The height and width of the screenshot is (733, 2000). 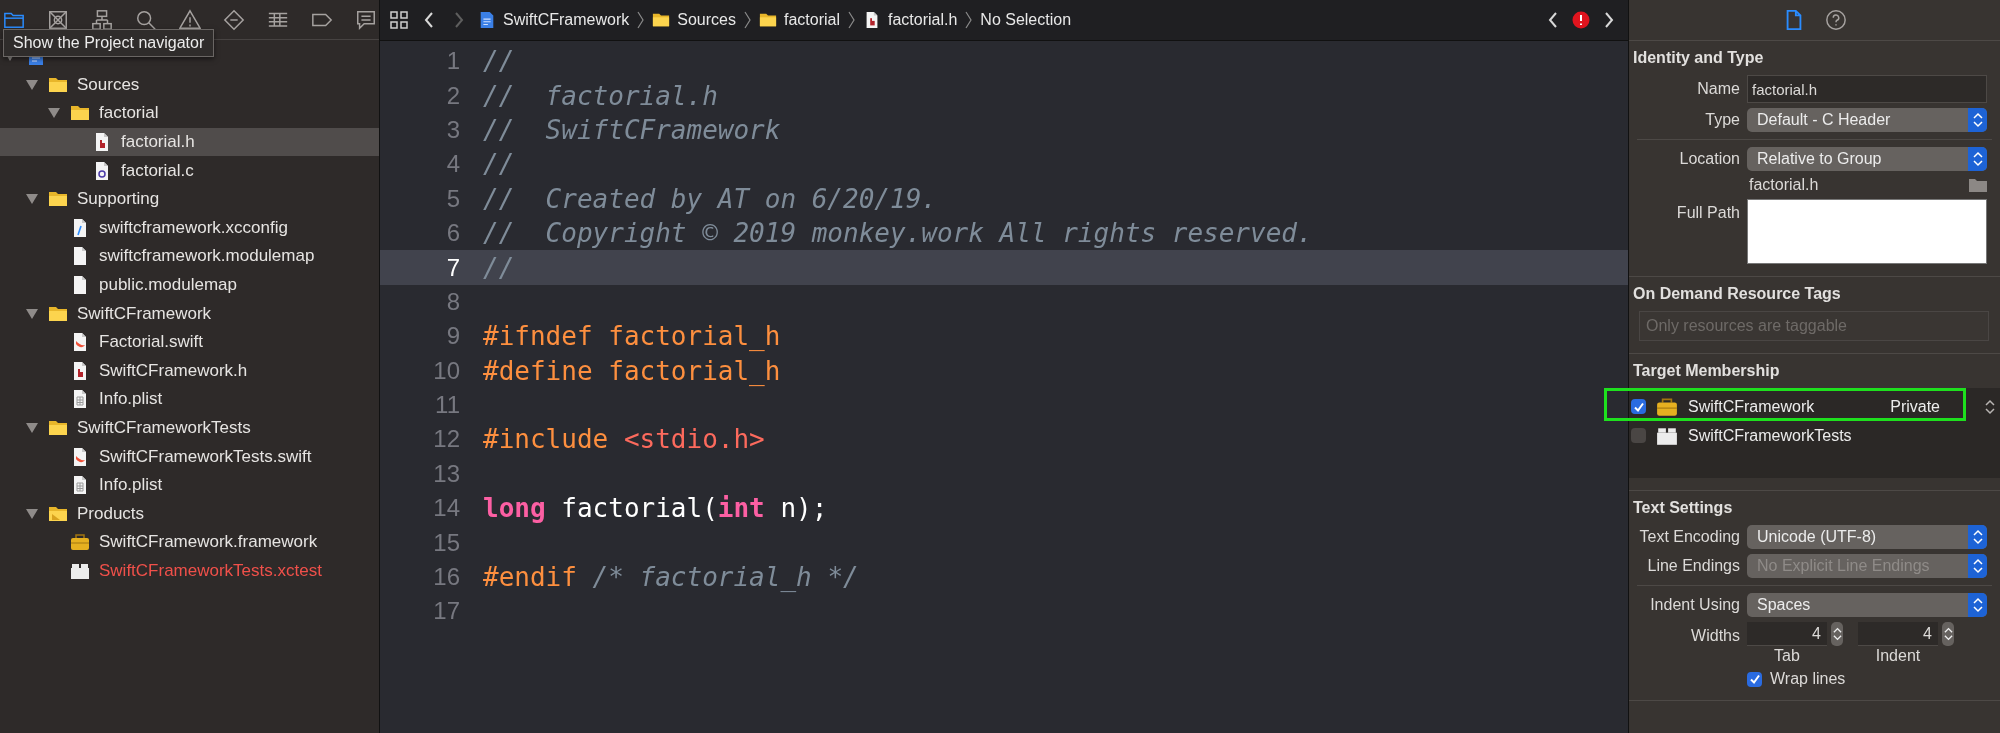 I want to click on path-text: factorial.h, so click(x=1783, y=185).